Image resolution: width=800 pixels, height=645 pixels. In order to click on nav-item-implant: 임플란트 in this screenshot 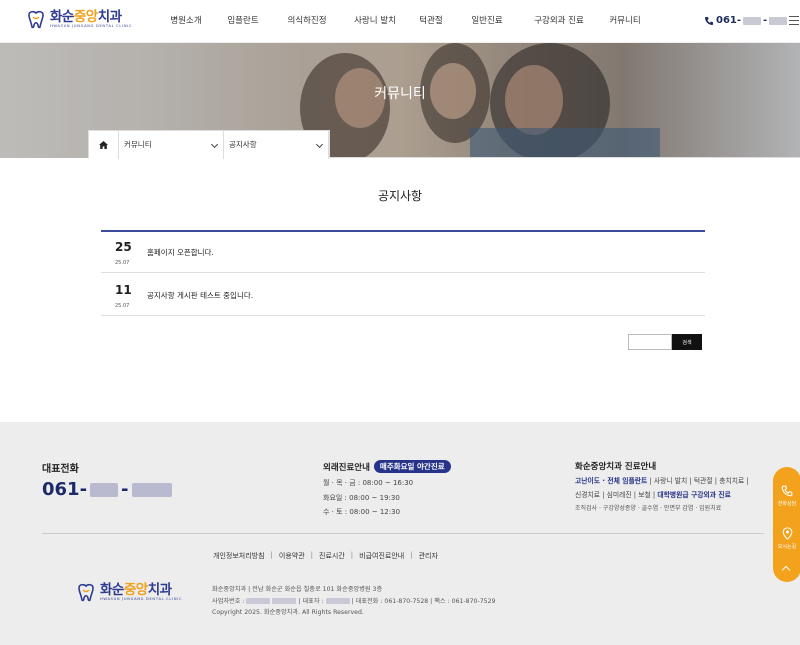, I will do `click(243, 21)`.